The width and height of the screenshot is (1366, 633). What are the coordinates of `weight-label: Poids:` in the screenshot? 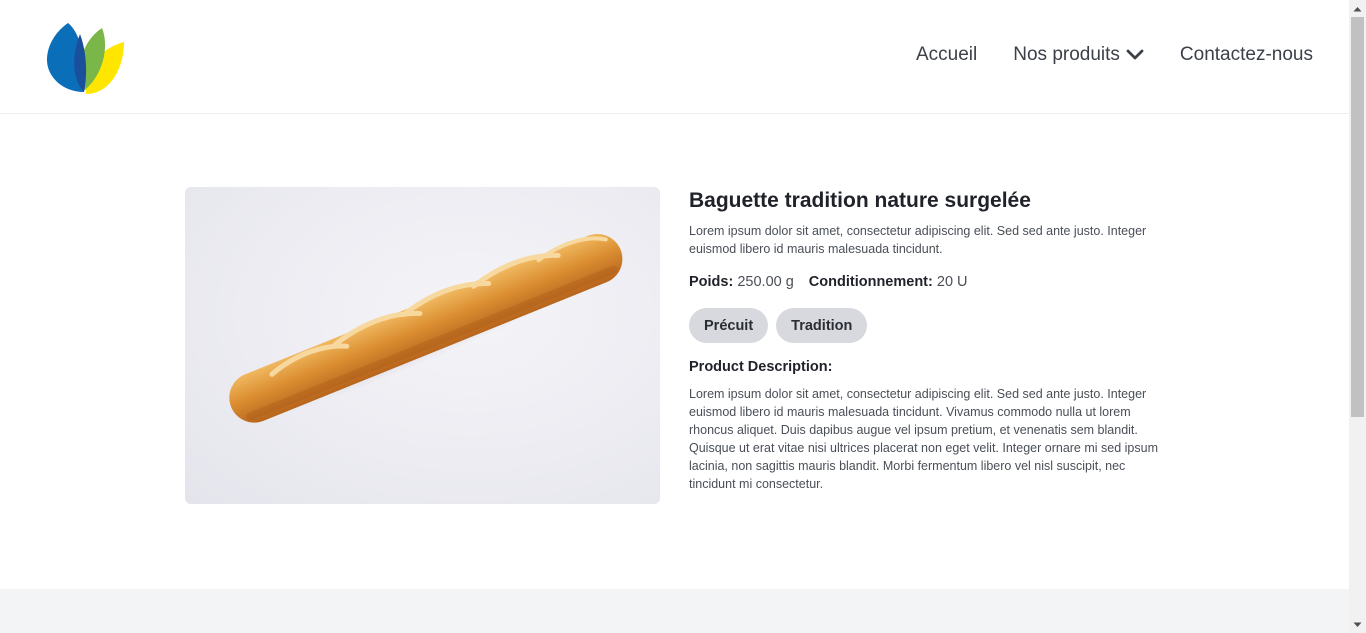 It's located at (711, 282).